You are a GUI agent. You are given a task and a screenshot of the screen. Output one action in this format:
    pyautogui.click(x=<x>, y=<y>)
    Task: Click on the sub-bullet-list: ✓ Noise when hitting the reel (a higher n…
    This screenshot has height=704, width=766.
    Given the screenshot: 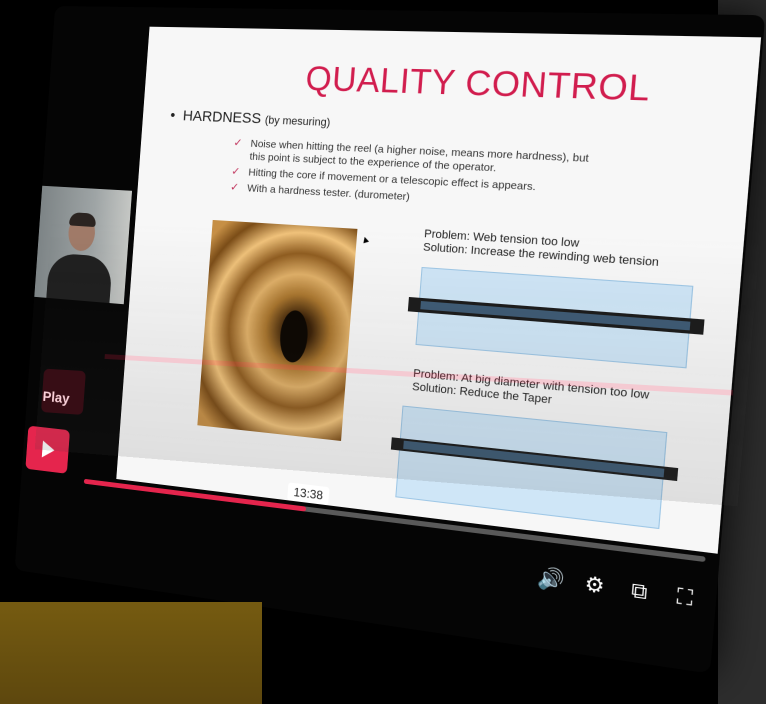 What is the action you would take?
    pyautogui.click(x=415, y=177)
    